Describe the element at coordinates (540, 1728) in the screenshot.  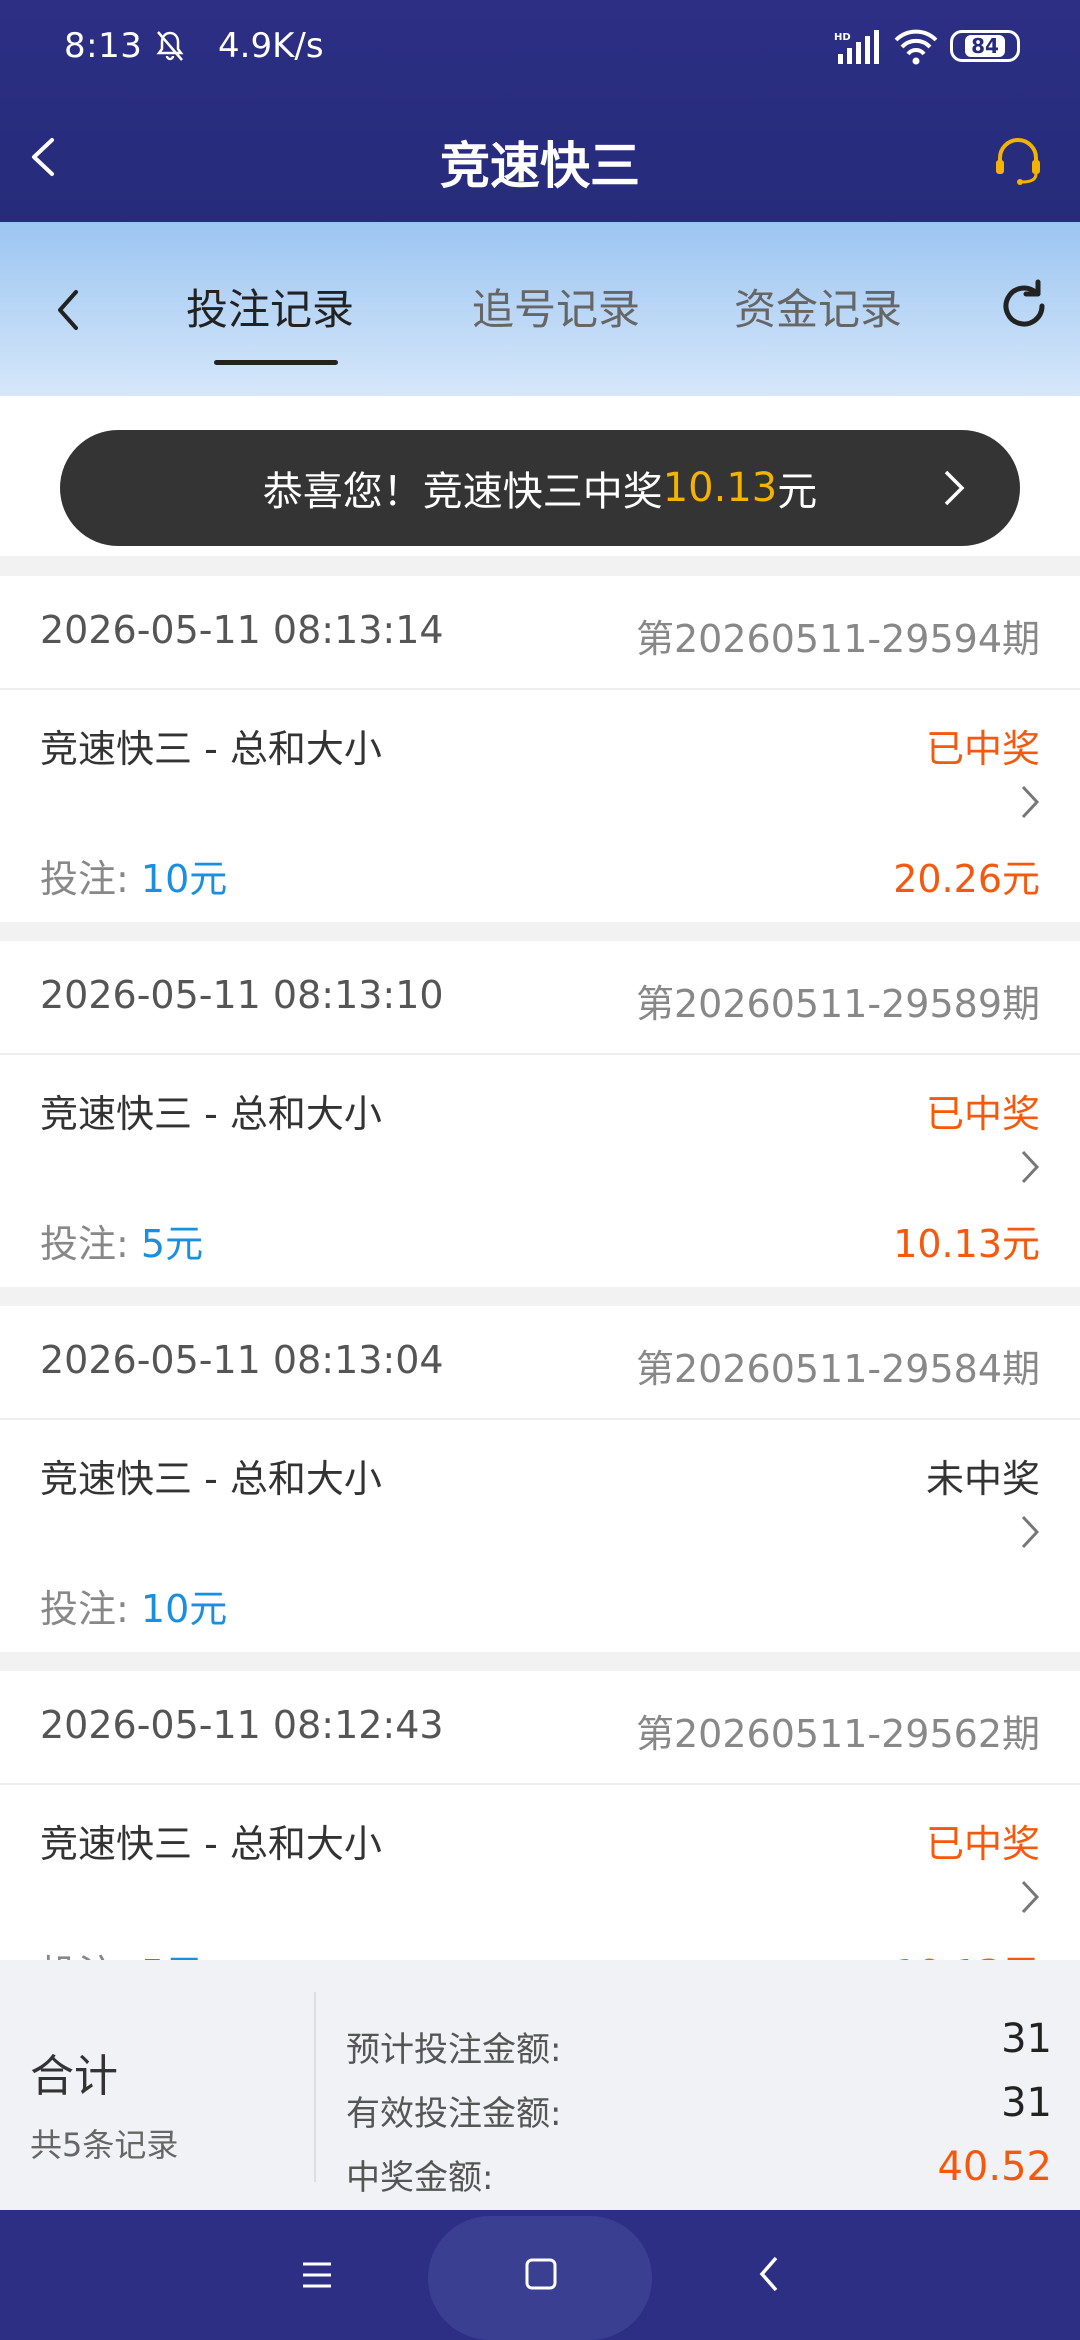
I see `record-header: 2026-05-11 08:12:43 第20260511-29562期` at that location.